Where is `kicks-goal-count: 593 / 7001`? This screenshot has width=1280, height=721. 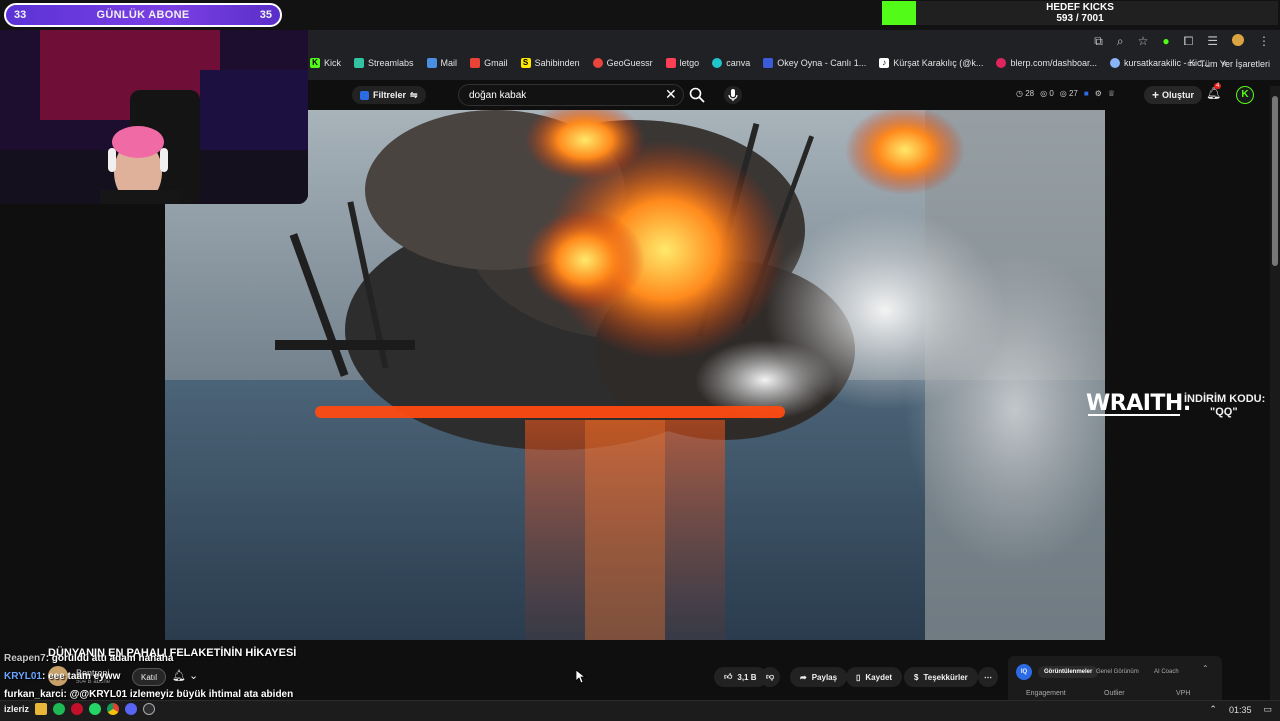
kicks-goal-count: 593 / 7001 is located at coordinates (1080, 18).